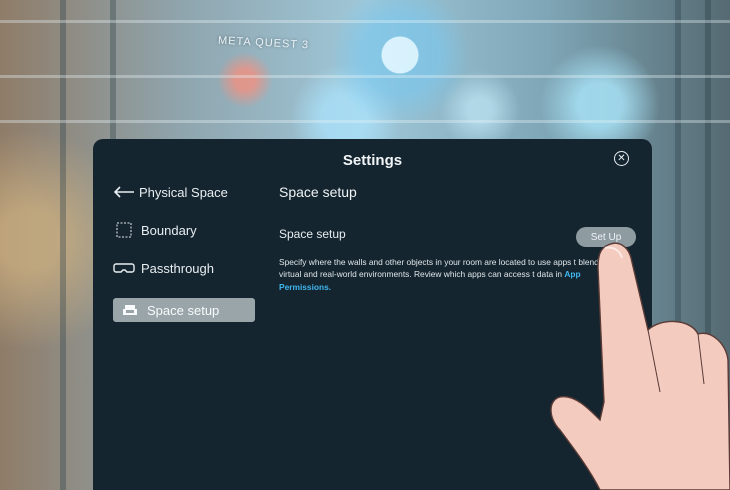 This screenshot has height=490, width=730. I want to click on sidebar-item-label: Physical Space, so click(183, 192).